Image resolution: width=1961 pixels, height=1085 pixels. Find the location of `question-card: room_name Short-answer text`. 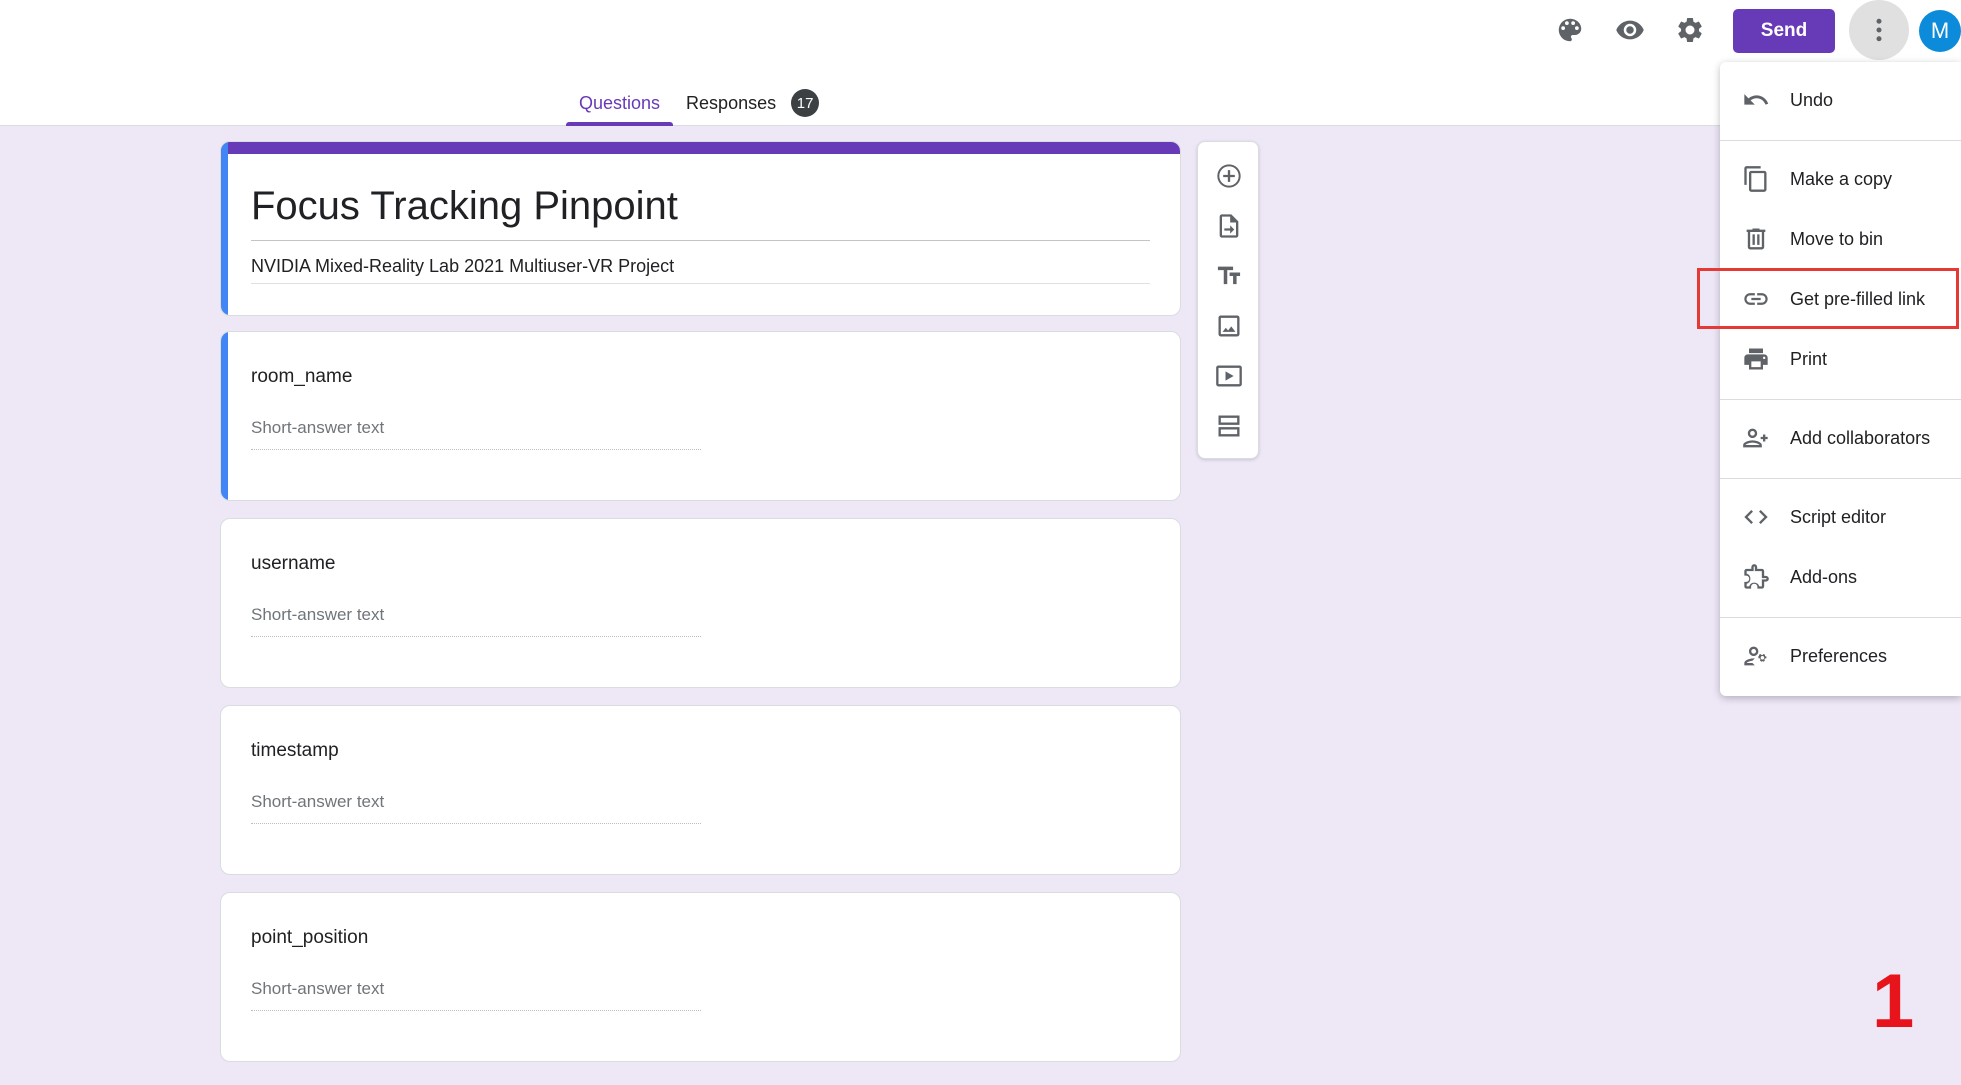

question-card: room_name Short-answer text is located at coordinates (700, 416).